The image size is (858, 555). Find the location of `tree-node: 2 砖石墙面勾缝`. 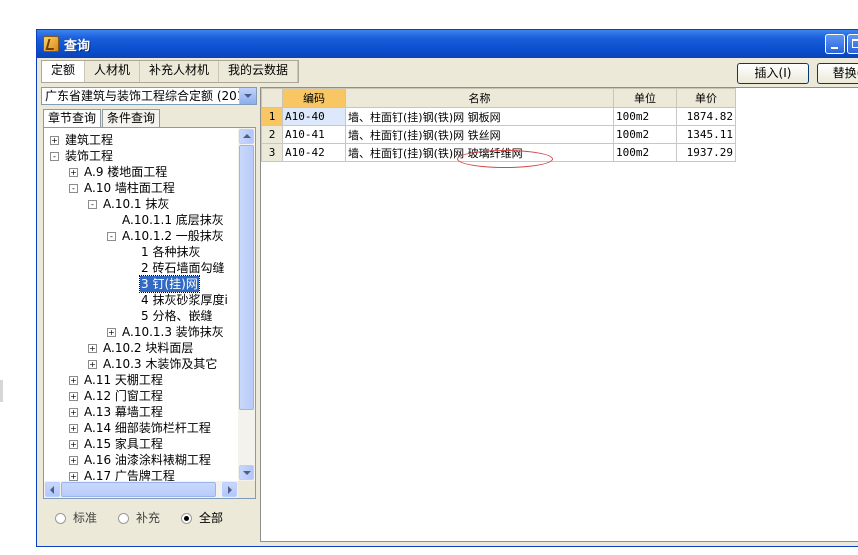

tree-node: 2 砖石墙面勾缝 is located at coordinates (141, 268).